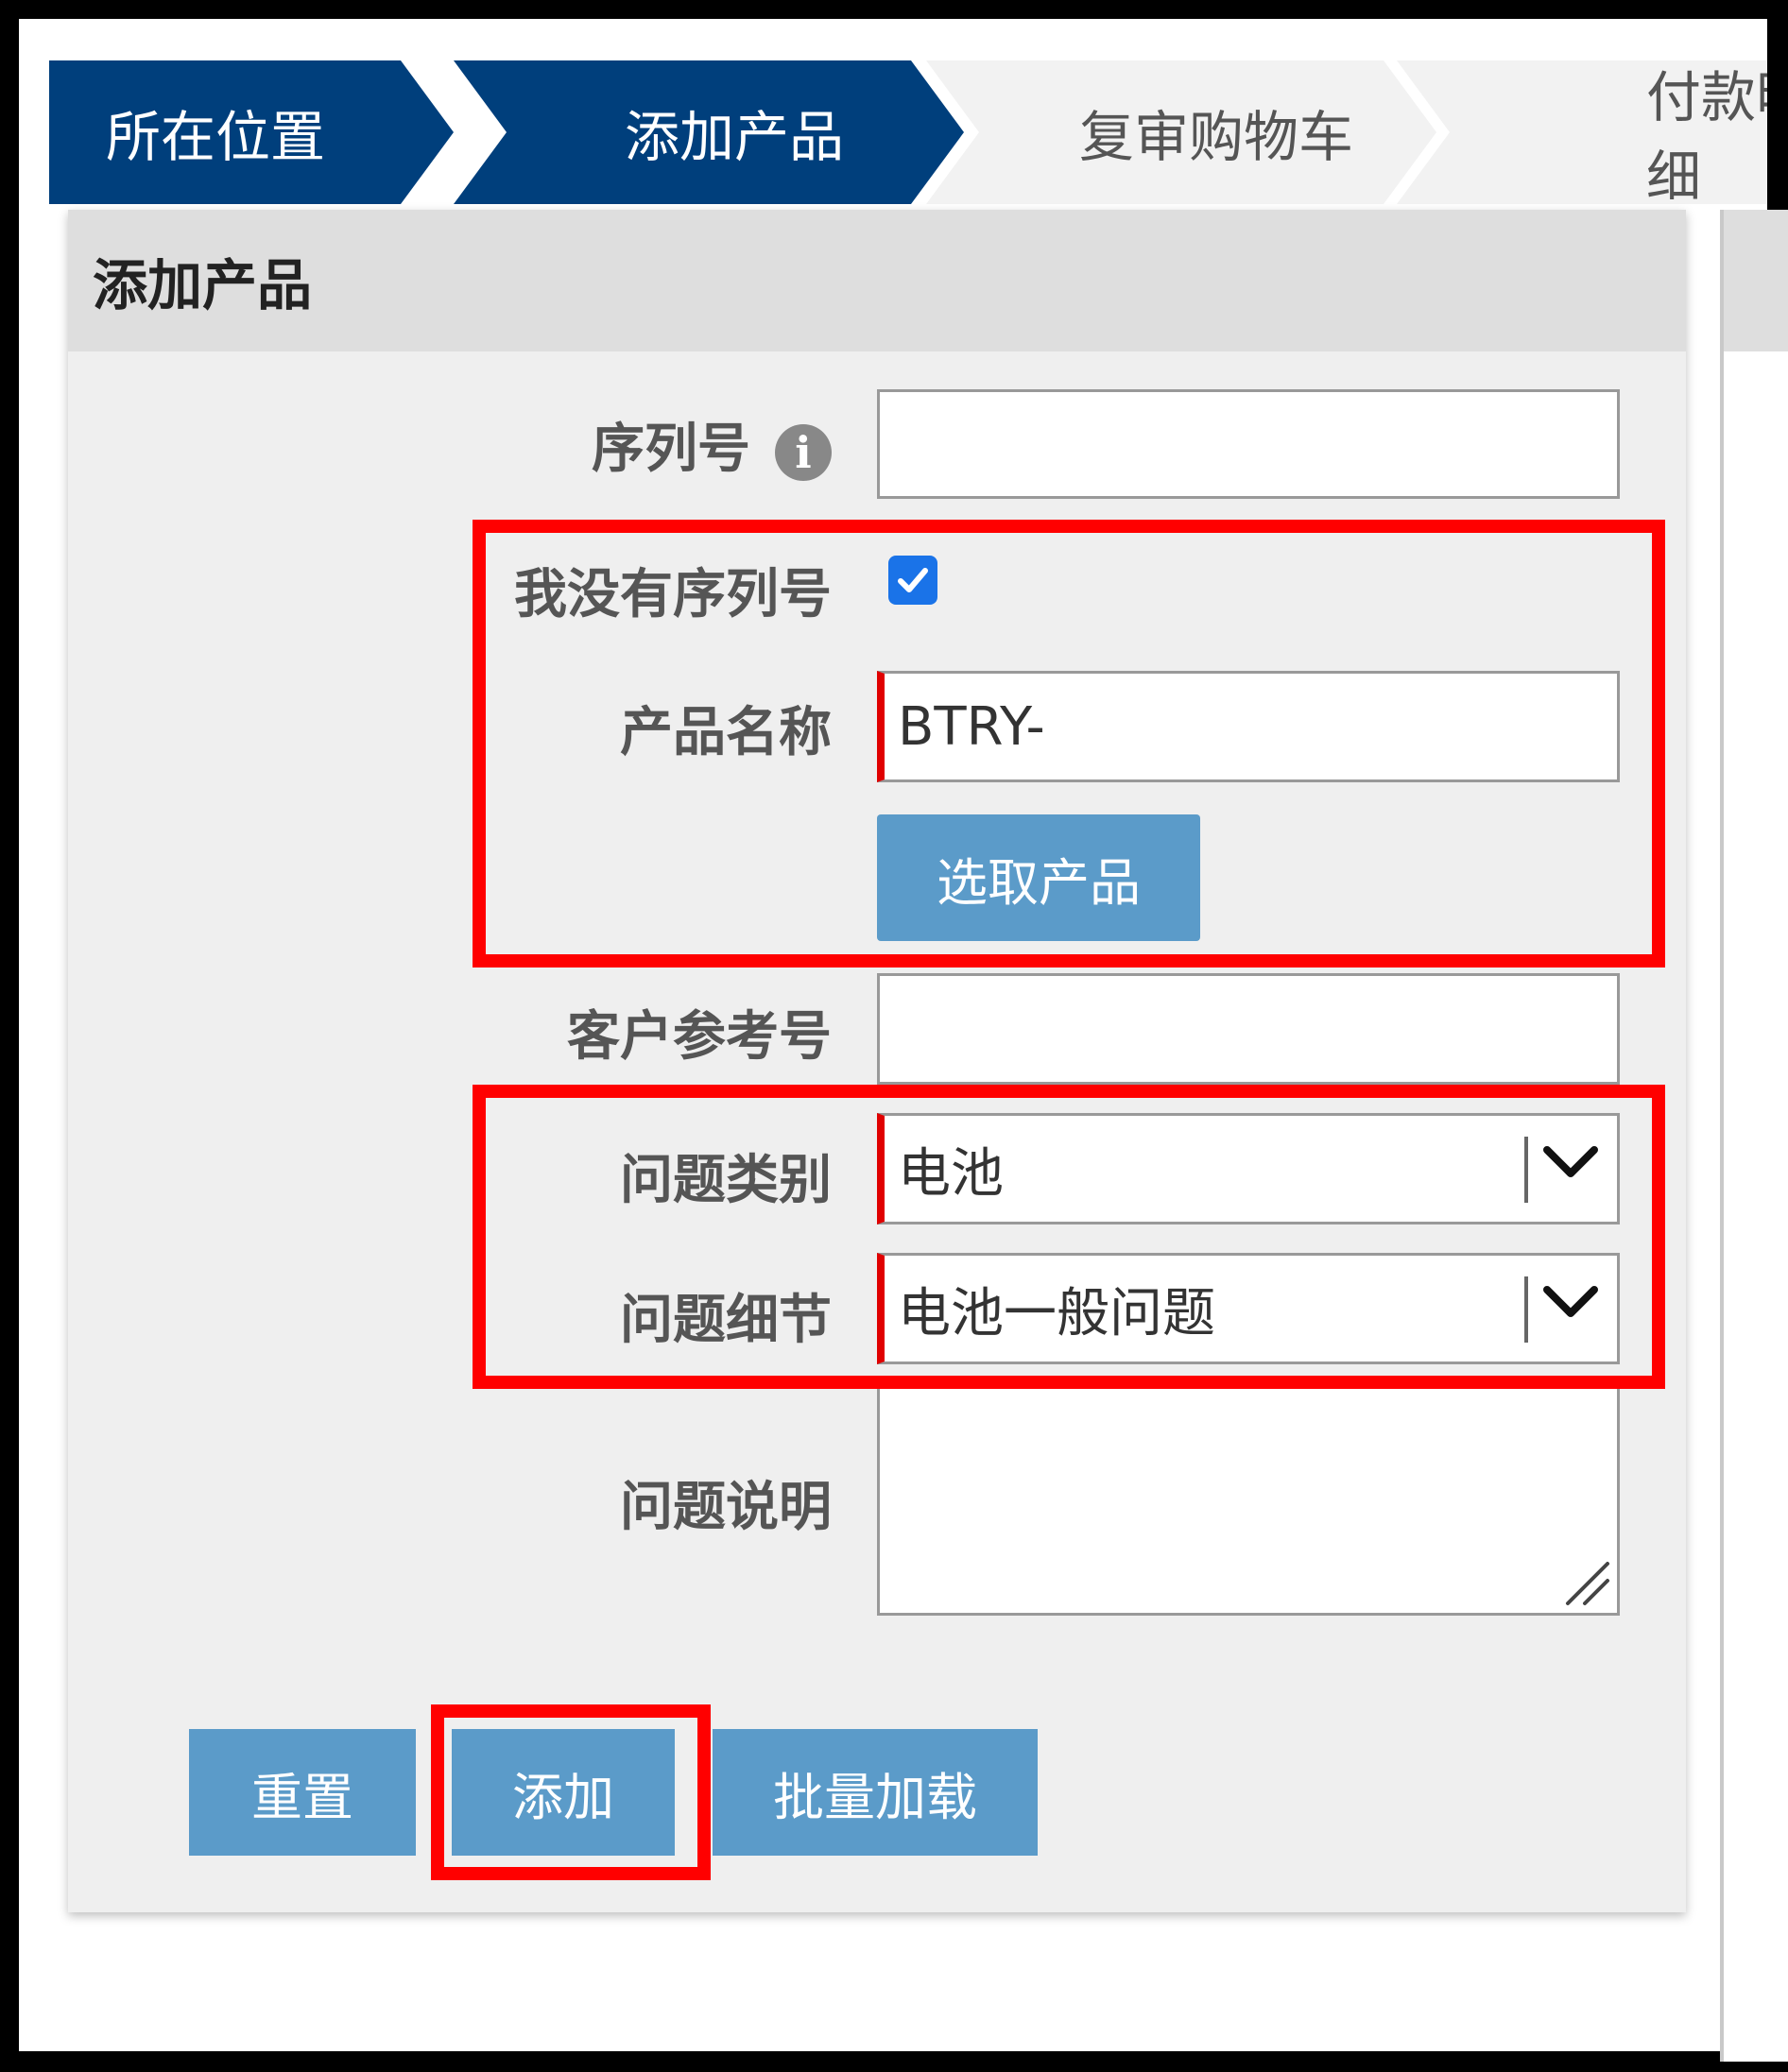 Image resolution: width=1788 pixels, height=2072 pixels. What do you see at coordinates (302, 1792) in the screenshot?
I see `reset-button: 重置` at bounding box center [302, 1792].